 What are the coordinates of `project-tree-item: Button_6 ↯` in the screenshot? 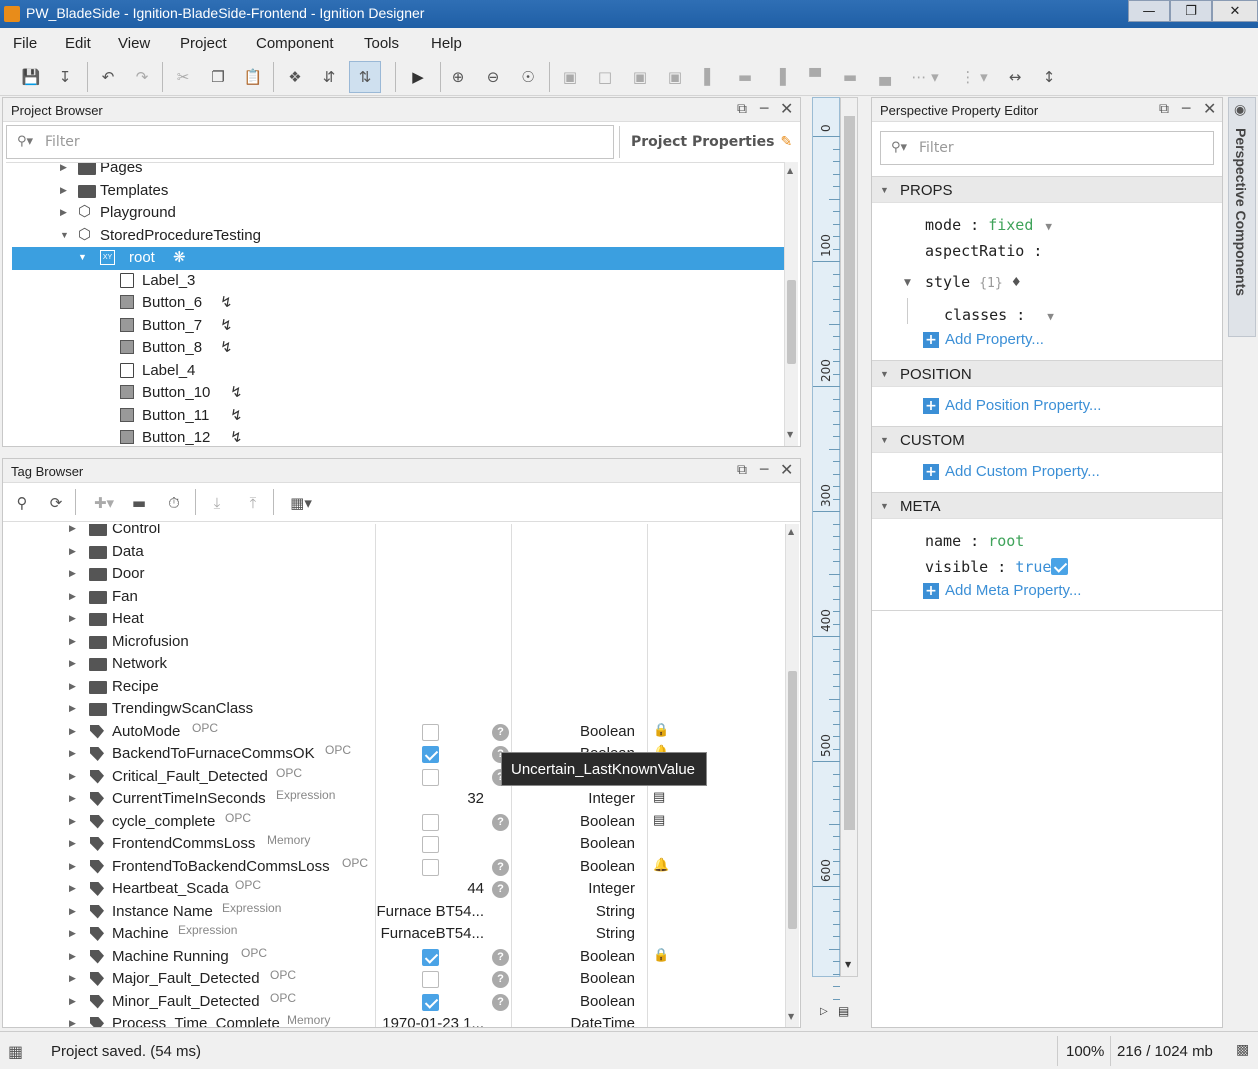 It's located at (398, 303).